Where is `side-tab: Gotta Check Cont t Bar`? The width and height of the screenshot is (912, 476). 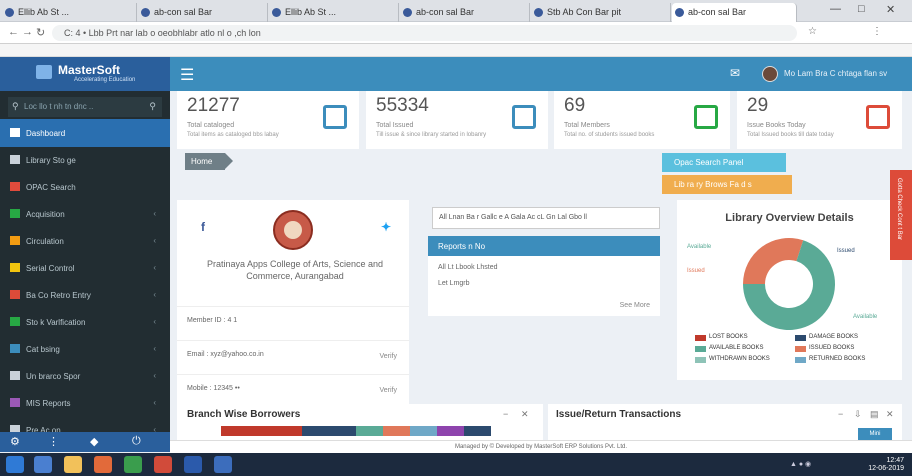 side-tab: Gotta Check Cont t Bar is located at coordinates (901, 215).